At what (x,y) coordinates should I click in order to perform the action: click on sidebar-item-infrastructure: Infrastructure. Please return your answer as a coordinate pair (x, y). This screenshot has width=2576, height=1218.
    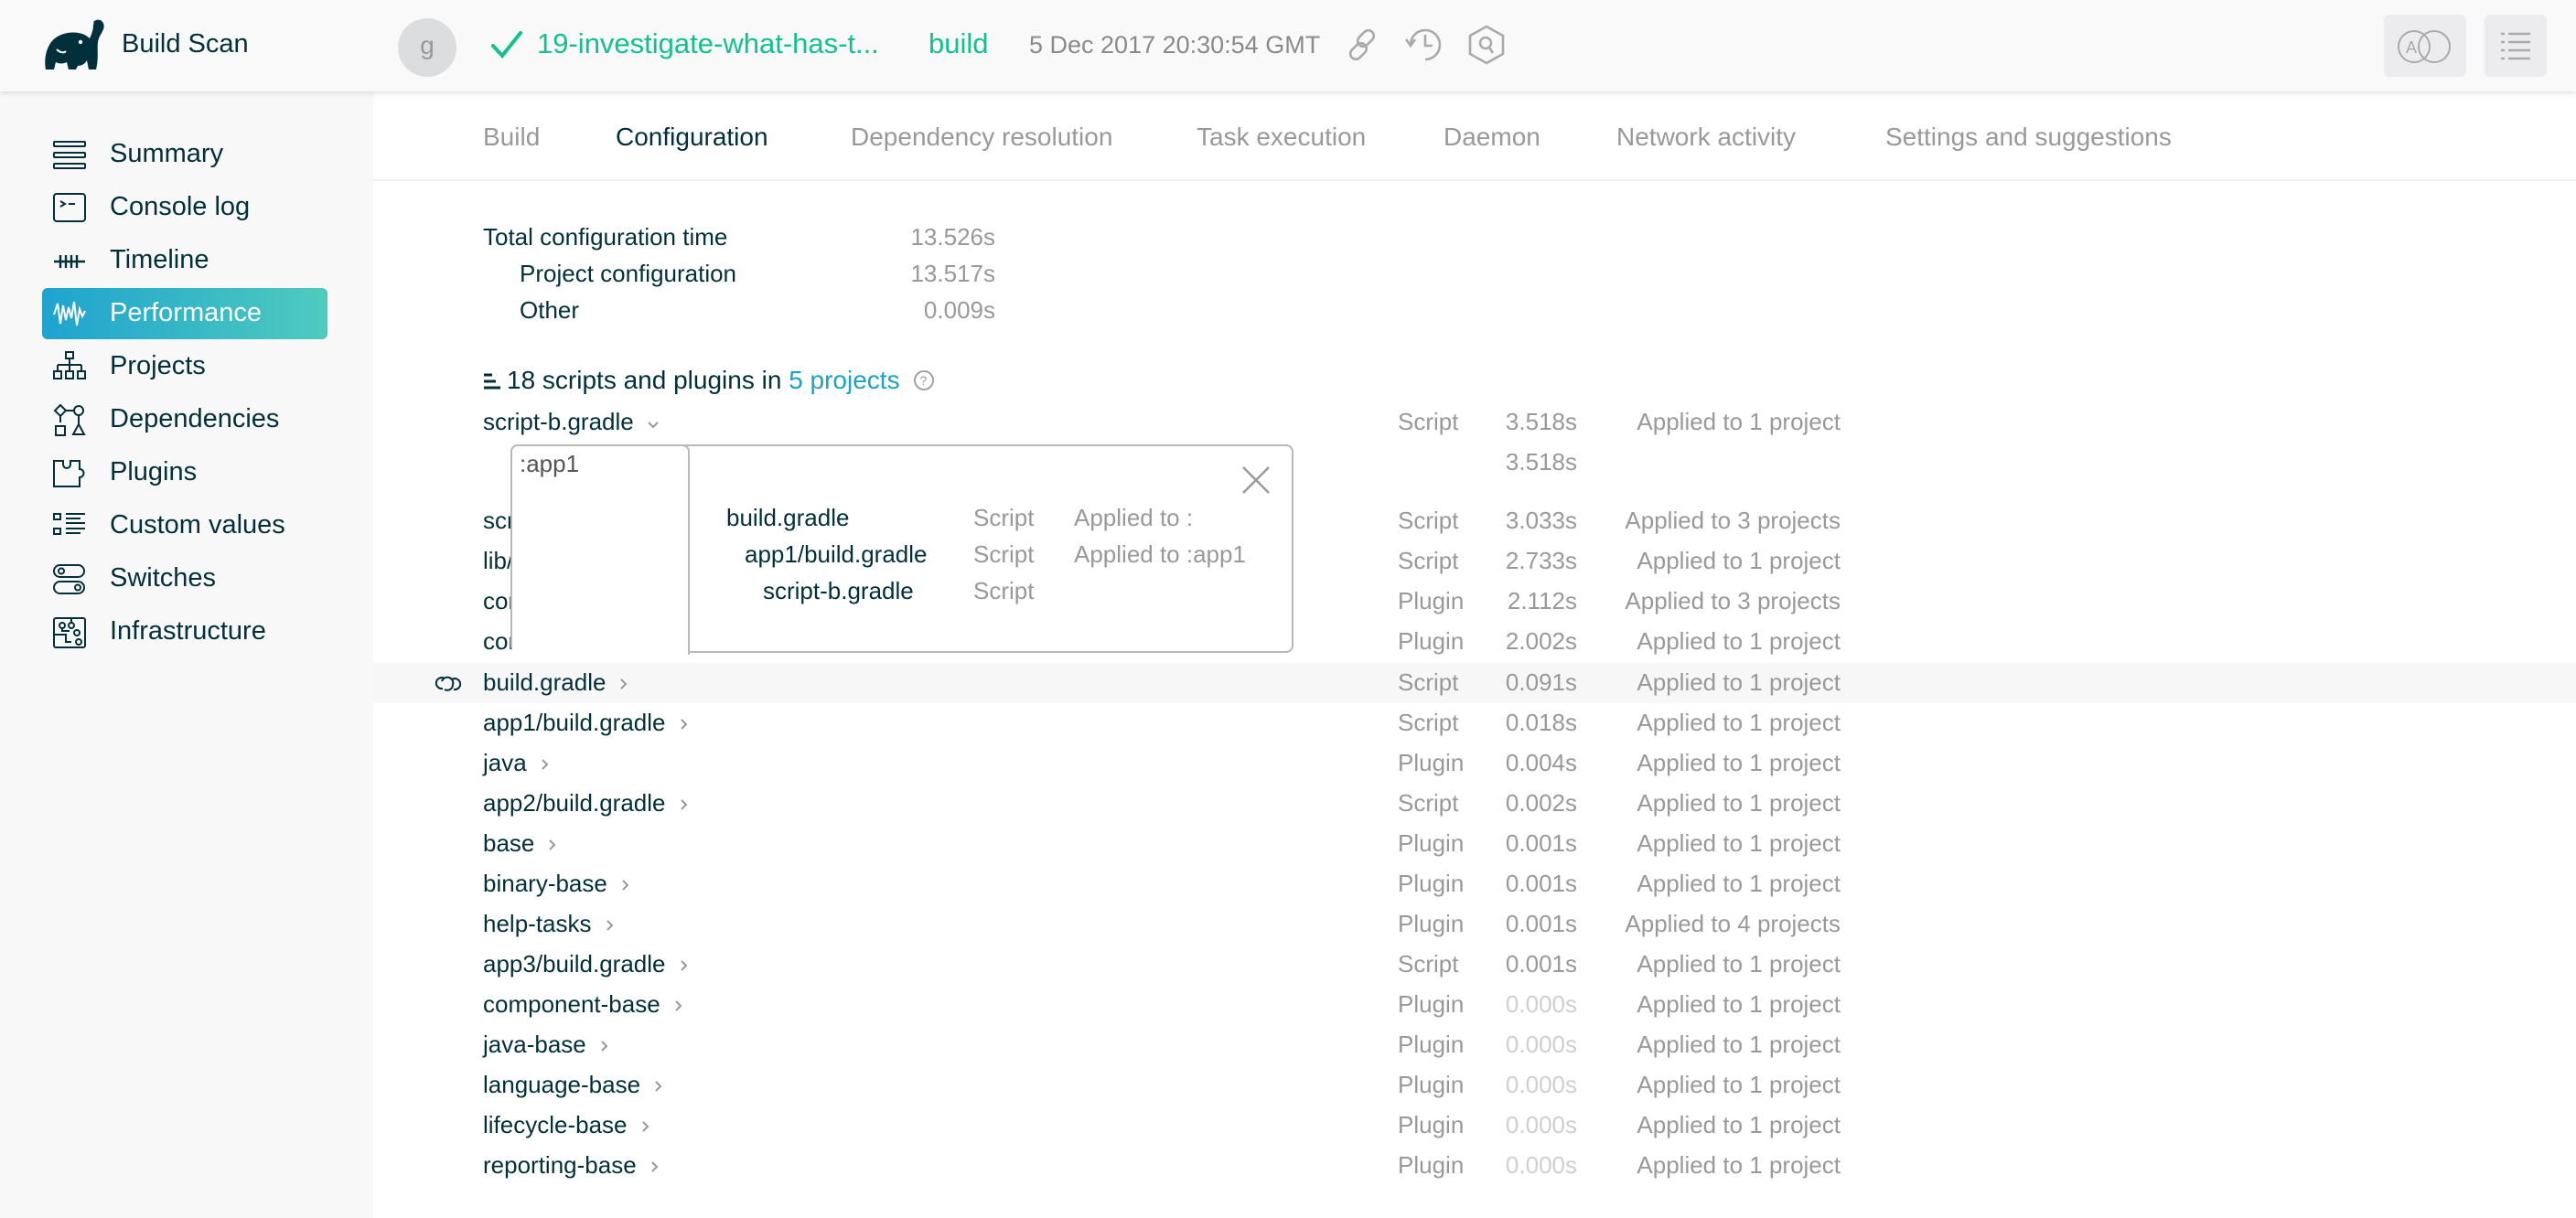
    Looking at the image, I should click on (184, 631).